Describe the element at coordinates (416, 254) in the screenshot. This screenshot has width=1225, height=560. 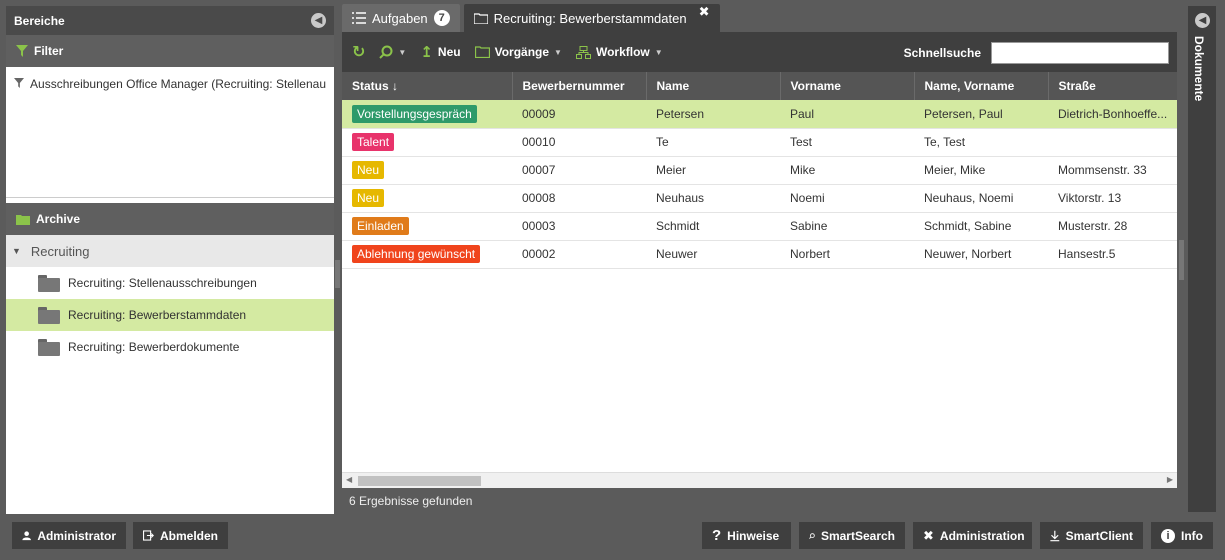
I see `status-badge: Ablehnung gewünscht` at that location.